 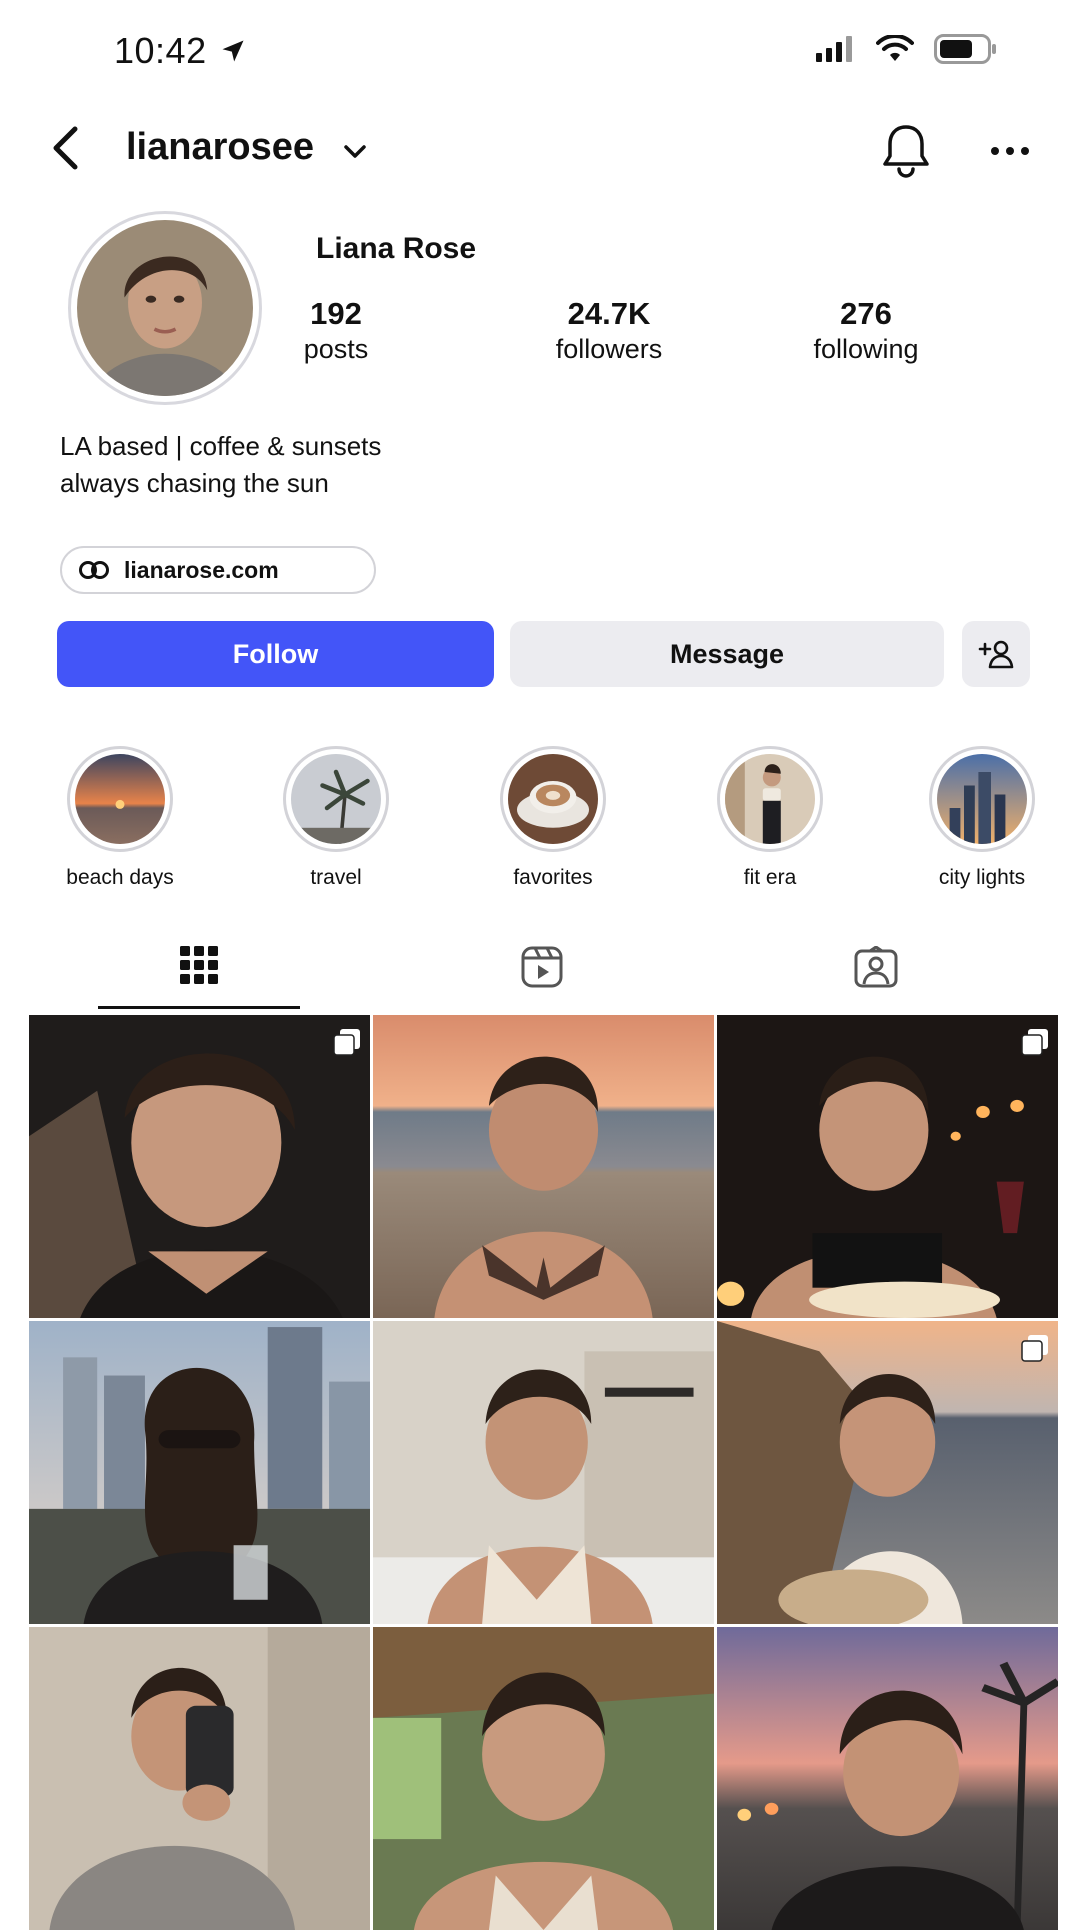 What do you see at coordinates (220, 147) in the screenshot?
I see `header-username: lianarosee` at bounding box center [220, 147].